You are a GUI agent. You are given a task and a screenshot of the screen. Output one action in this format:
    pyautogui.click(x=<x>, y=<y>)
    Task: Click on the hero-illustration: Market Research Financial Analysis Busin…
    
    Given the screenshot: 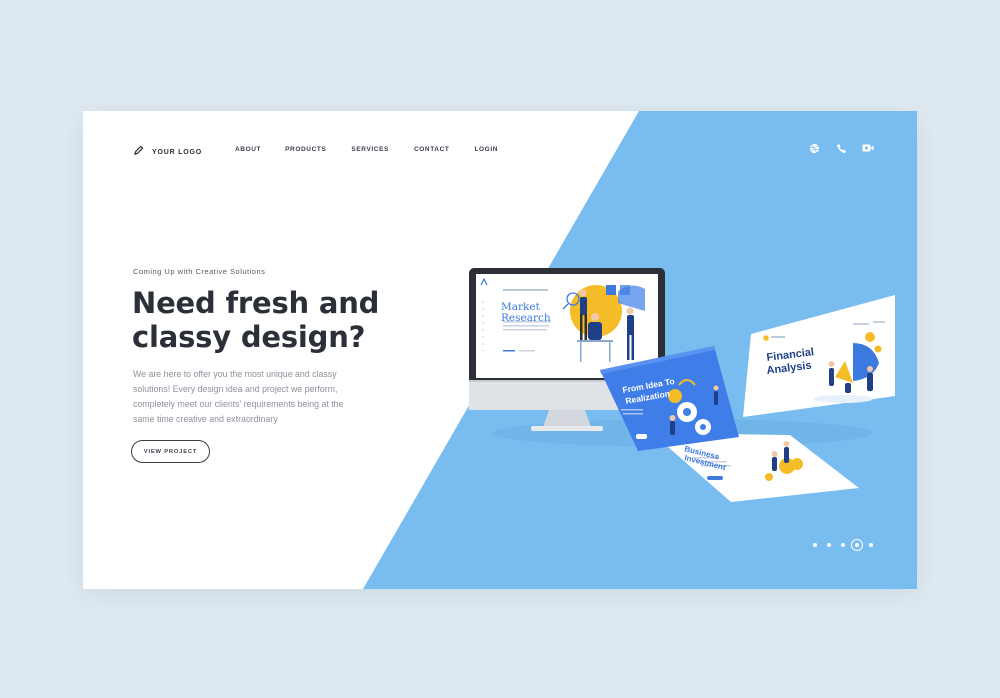 What is the action you would take?
    pyautogui.click(x=682, y=385)
    